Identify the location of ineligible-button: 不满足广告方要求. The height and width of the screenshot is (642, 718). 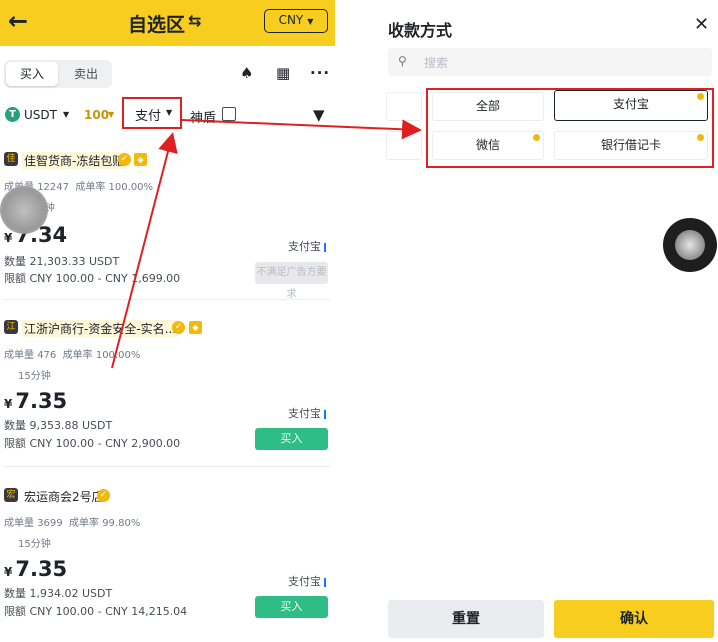
(291, 281).